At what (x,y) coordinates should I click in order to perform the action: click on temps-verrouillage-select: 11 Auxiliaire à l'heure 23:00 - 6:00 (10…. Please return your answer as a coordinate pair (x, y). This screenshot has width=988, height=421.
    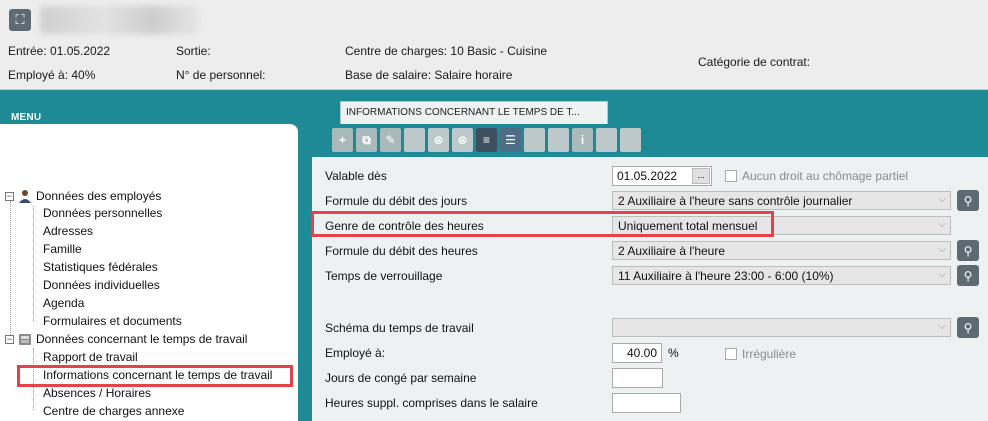
    Looking at the image, I should click on (781, 275).